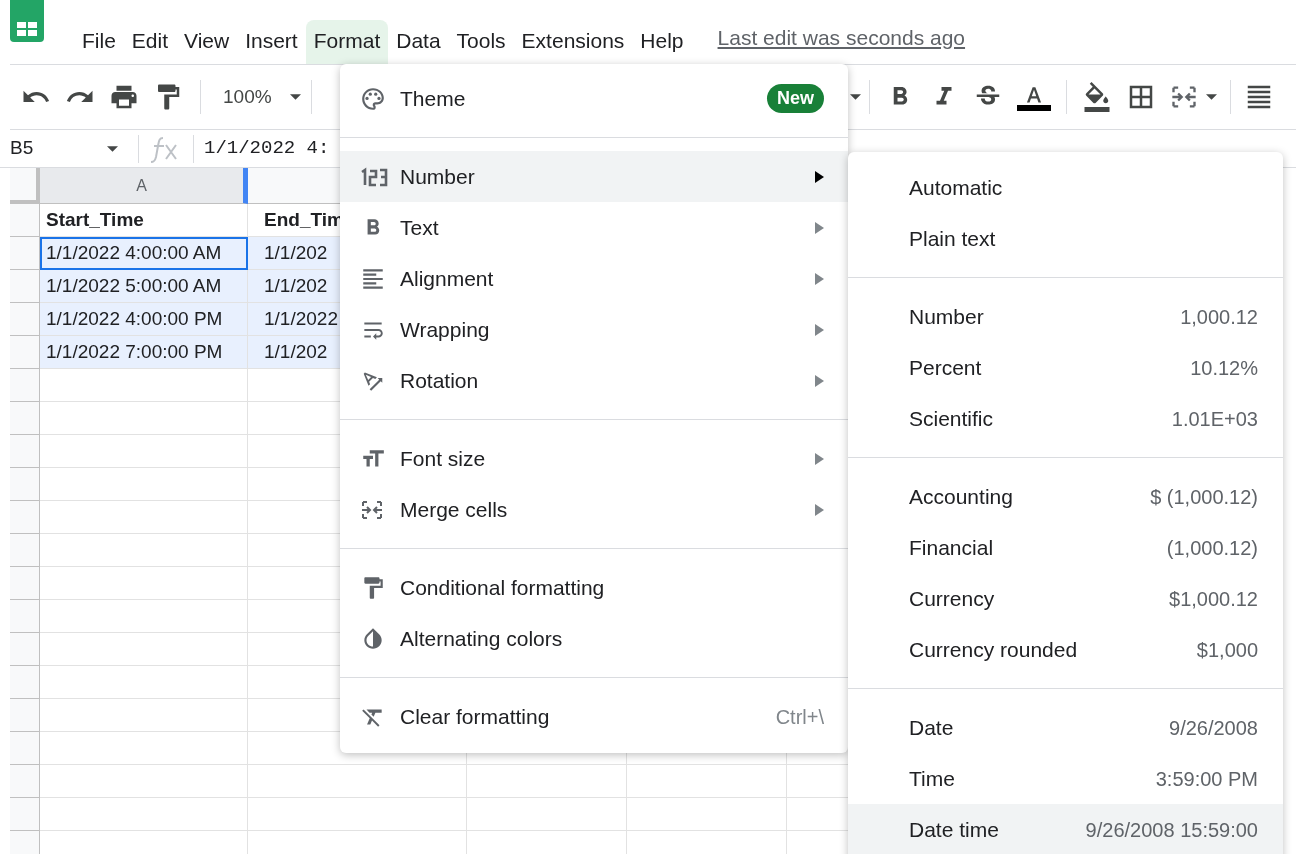 This screenshot has height=854, width=1296. Describe the element at coordinates (1227, 650) in the screenshot. I see `format-example: $1,000` at that location.